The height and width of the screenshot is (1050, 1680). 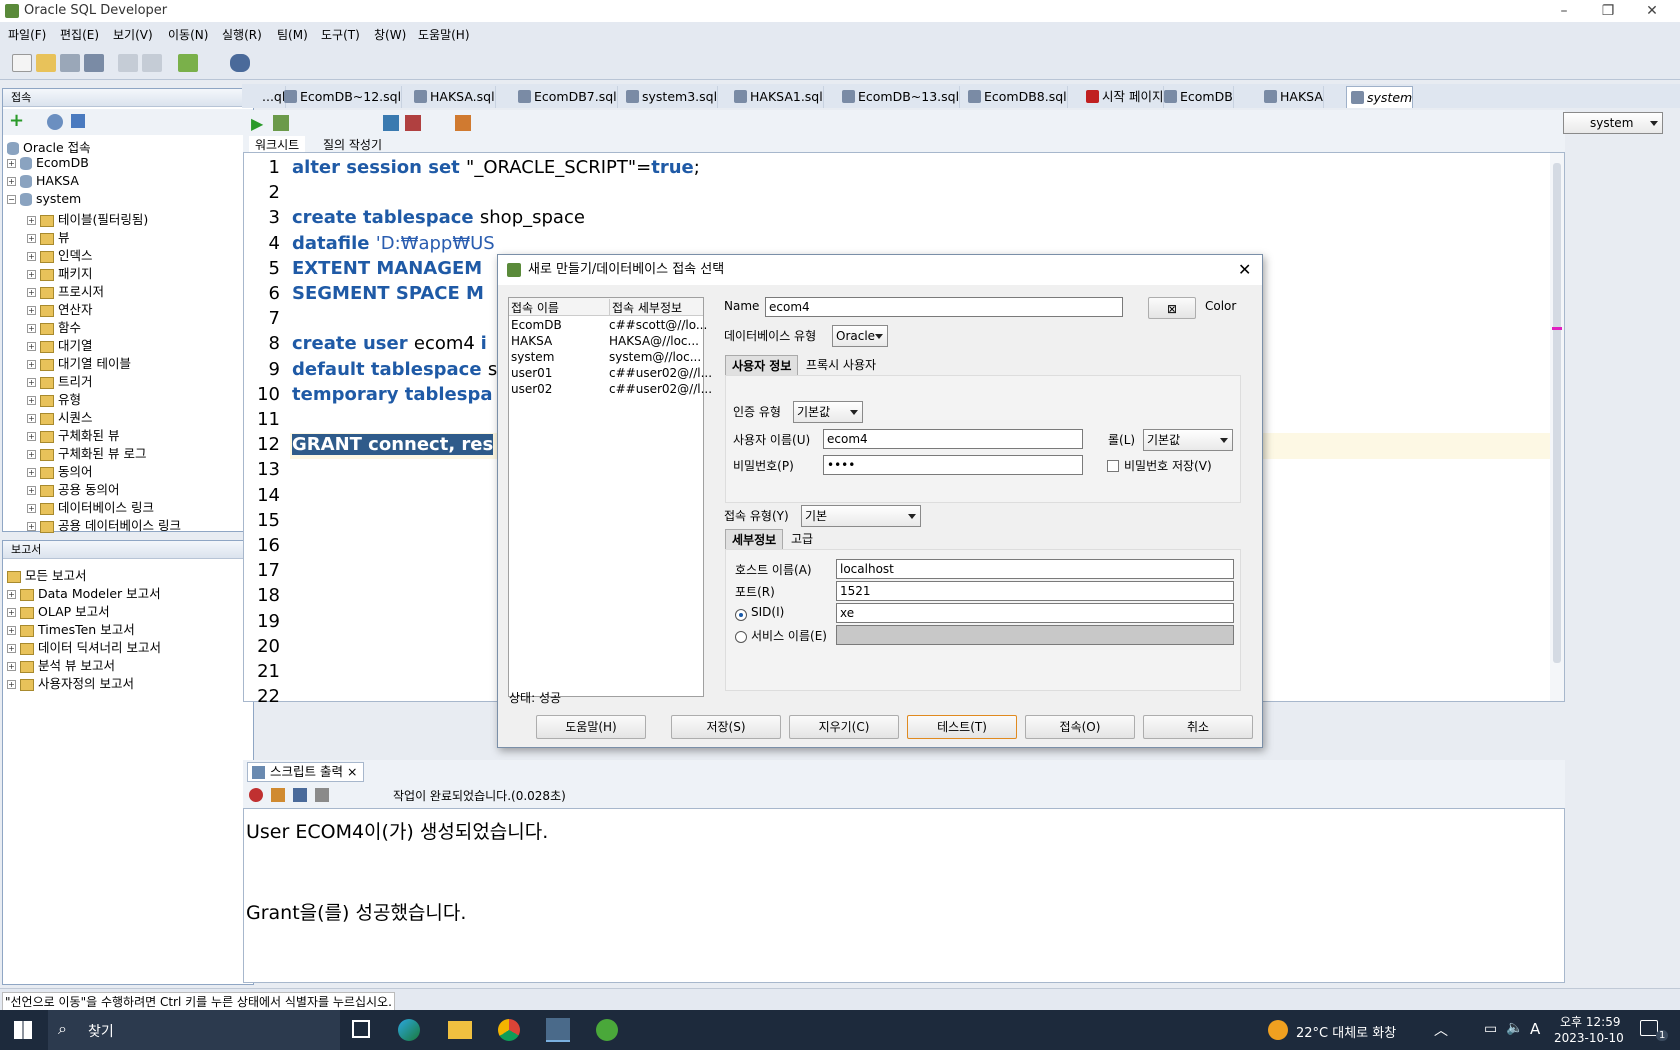 What do you see at coordinates (558, 1030) in the screenshot?
I see `sqldeveloper-task-icon` at bounding box center [558, 1030].